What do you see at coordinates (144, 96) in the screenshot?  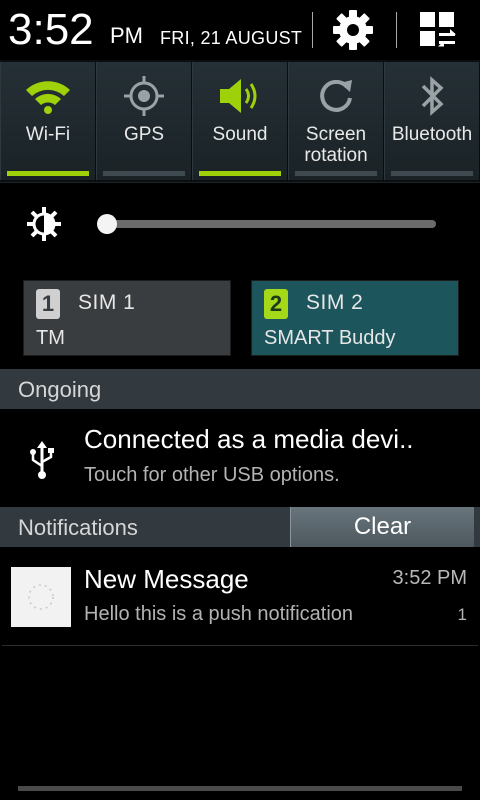 I see `gps-icon` at bounding box center [144, 96].